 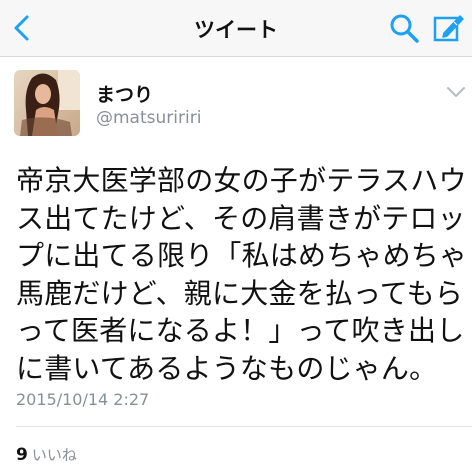 I want to click on search-icon, so click(x=404, y=28).